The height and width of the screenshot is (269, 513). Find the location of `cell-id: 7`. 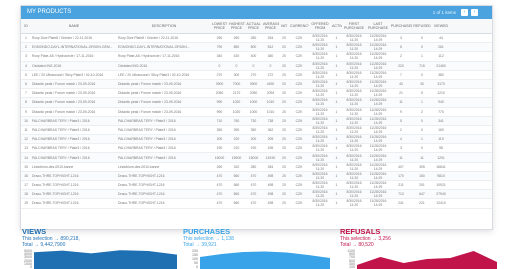

cell-id: 7 is located at coordinates (26, 93).